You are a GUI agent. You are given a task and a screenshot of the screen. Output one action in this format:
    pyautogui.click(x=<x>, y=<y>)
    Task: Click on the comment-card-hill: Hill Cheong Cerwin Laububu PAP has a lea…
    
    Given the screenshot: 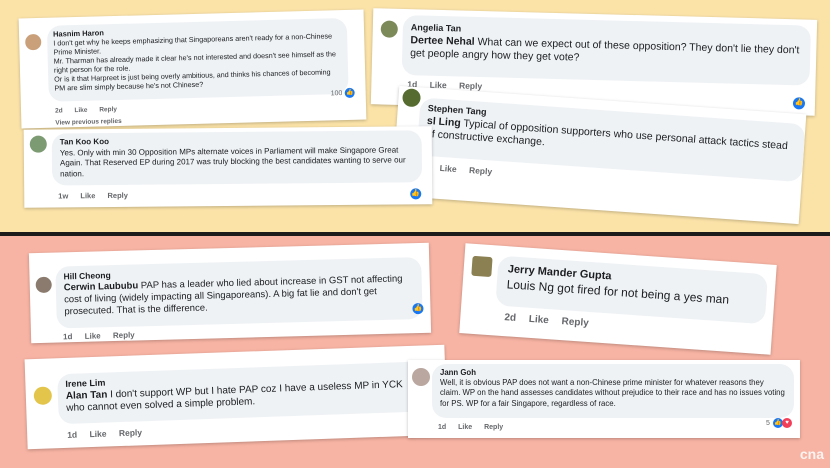 What is the action you would take?
    pyautogui.click(x=230, y=293)
    